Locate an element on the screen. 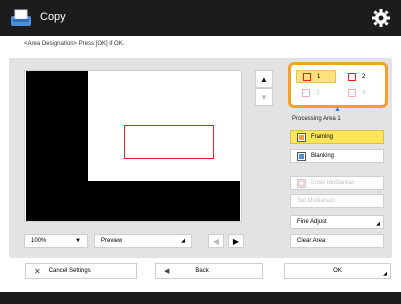  area-3-label: 3 is located at coordinates (318, 92).